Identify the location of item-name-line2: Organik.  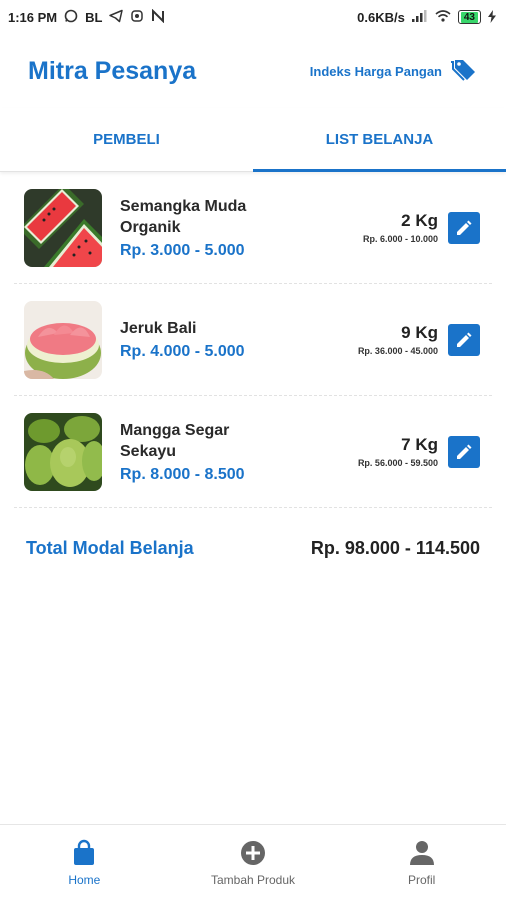
(150, 227).